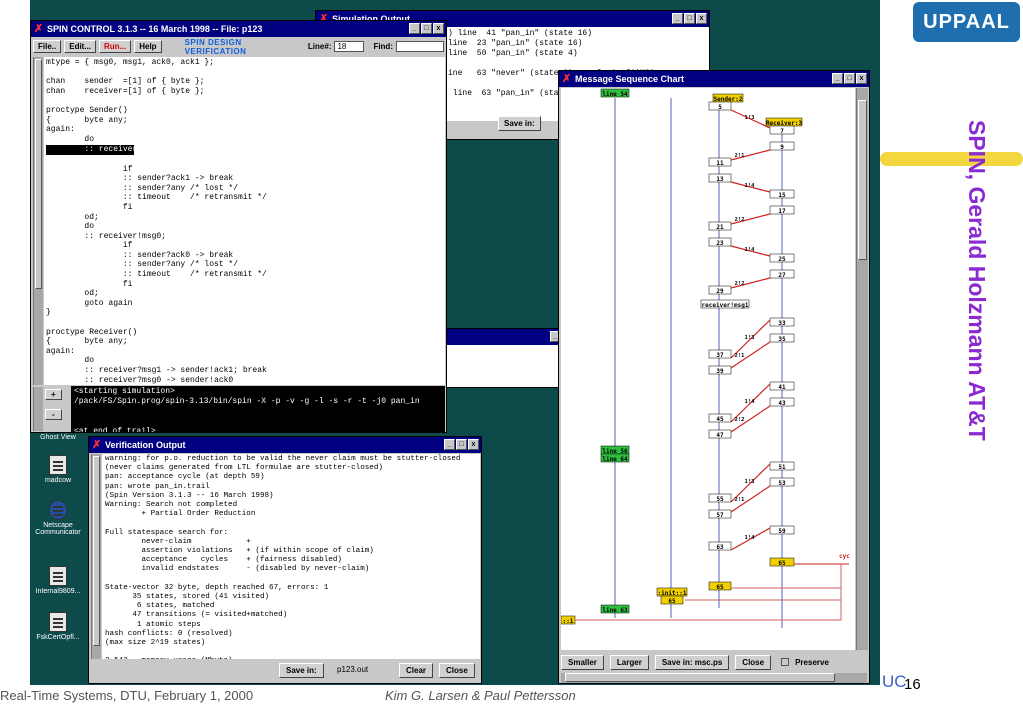 This screenshot has height=708, width=1023. I want to click on code-scrollbar-thumb, so click(38, 174).